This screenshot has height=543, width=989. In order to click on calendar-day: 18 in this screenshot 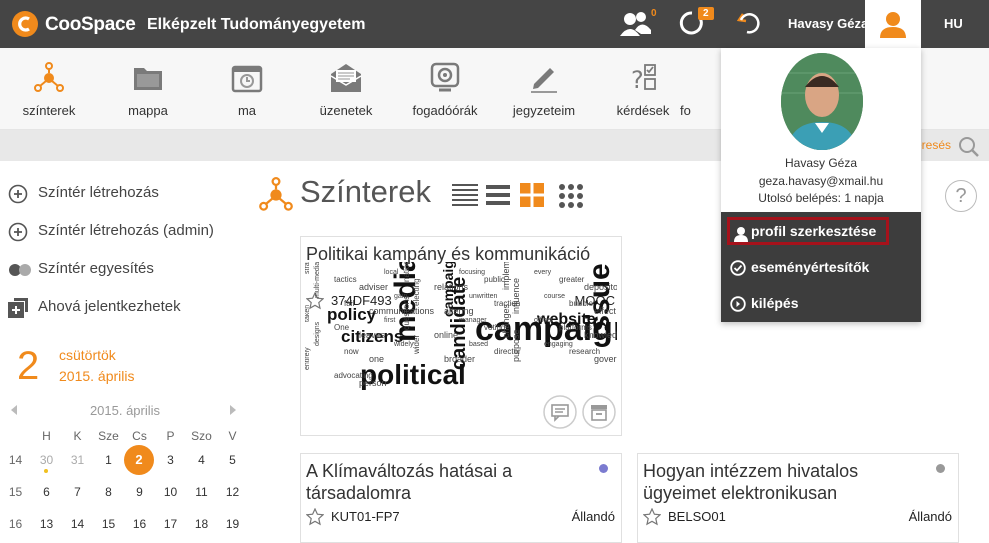, I will do `click(201, 524)`.